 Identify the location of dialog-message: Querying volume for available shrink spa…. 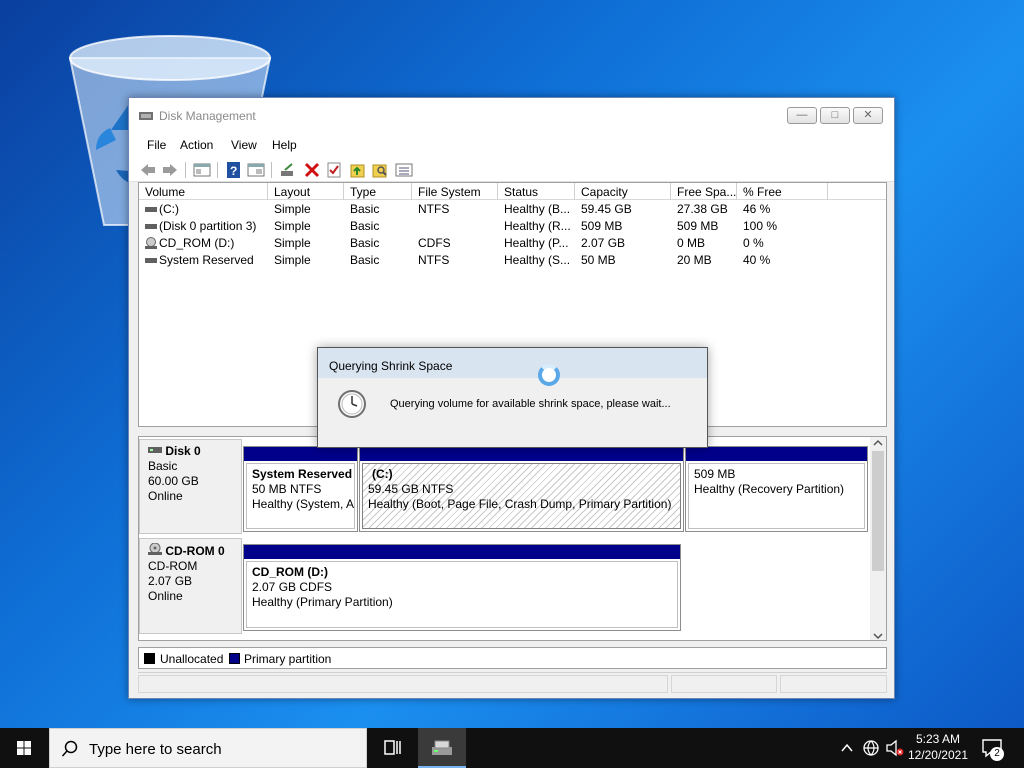
(530, 404).